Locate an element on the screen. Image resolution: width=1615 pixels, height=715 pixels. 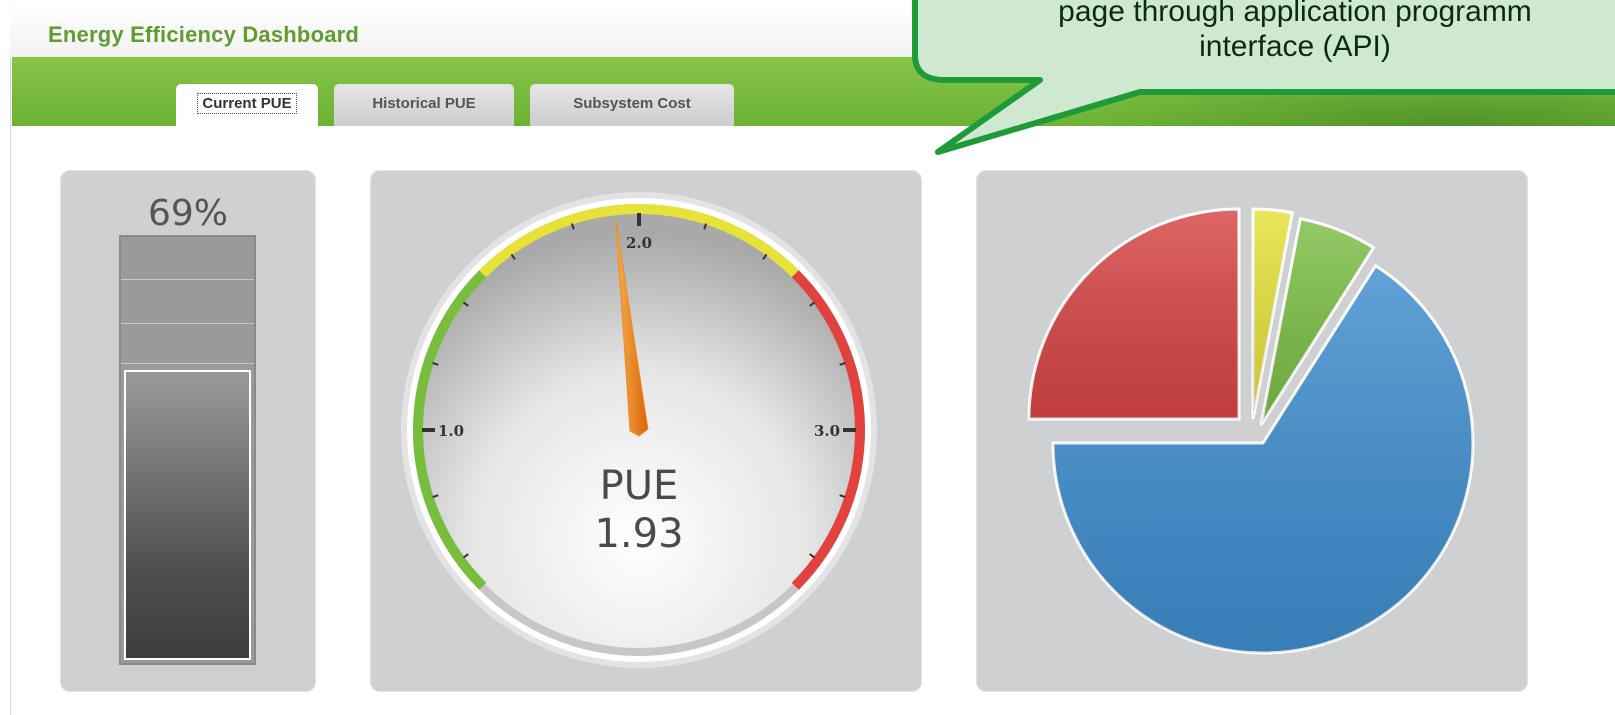
efficiency-bar-fill is located at coordinates (187, 515).